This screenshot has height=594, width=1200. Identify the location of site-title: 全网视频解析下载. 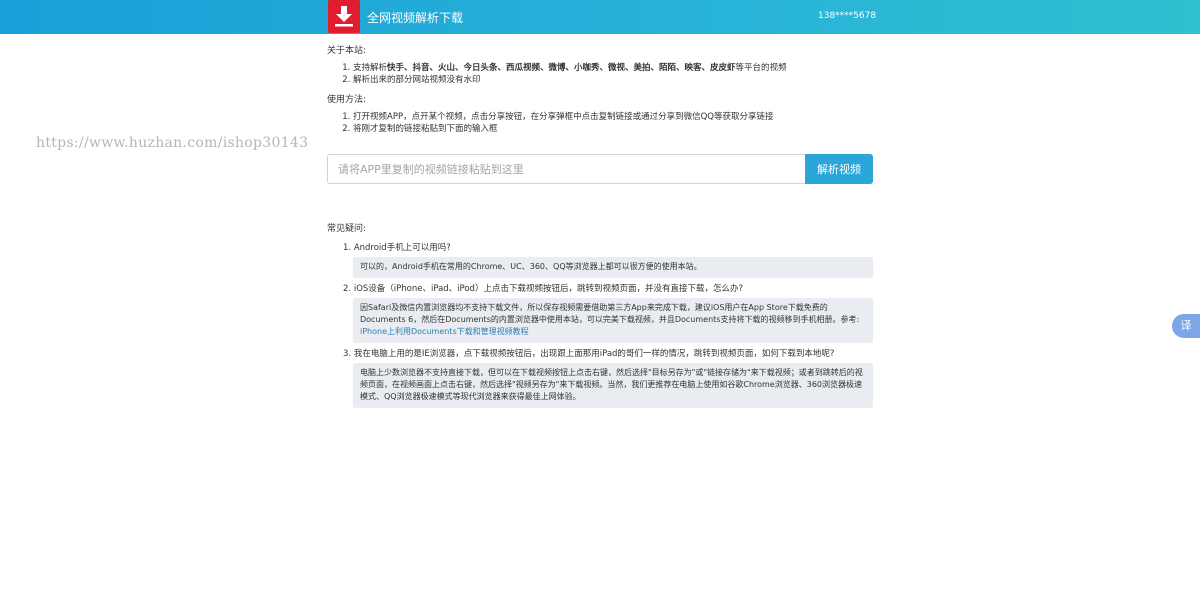
(415, 17).